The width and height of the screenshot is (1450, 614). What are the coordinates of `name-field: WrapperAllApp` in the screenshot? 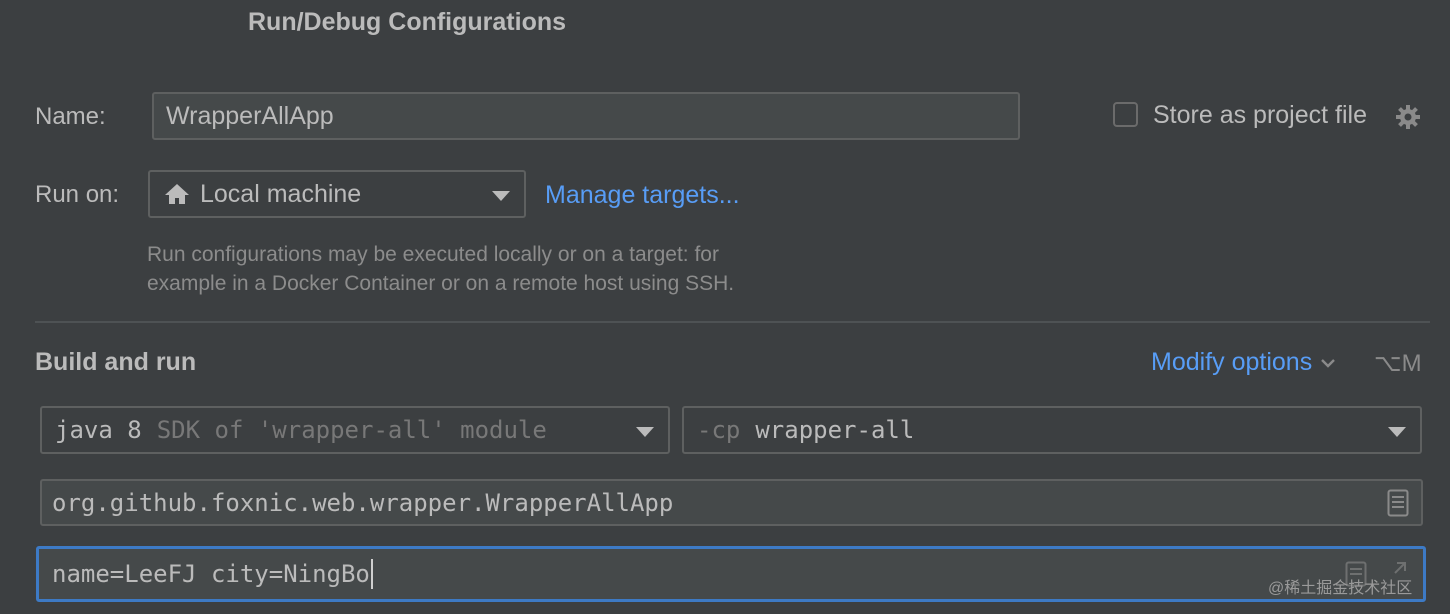 It's located at (586, 116).